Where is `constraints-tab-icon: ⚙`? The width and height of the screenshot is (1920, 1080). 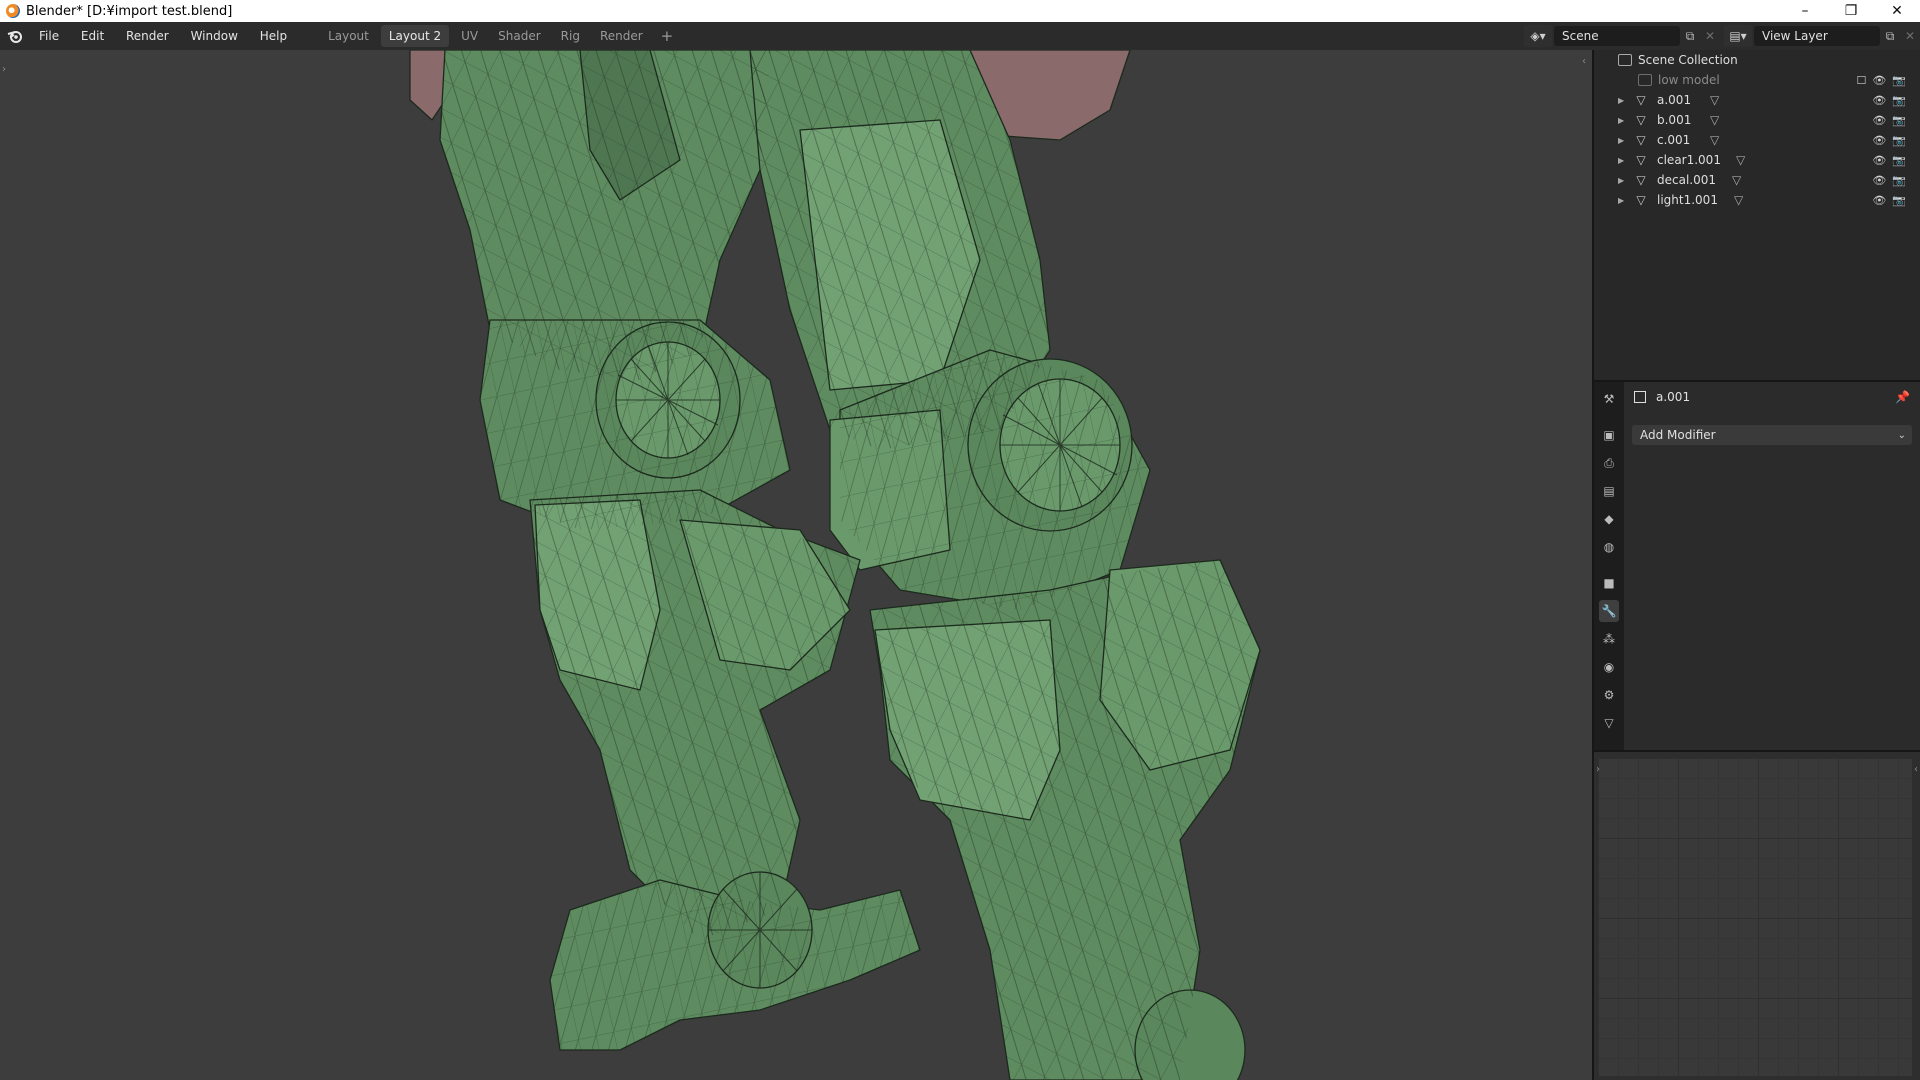 constraints-tab-icon: ⚙ is located at coordinates (1609, 695).